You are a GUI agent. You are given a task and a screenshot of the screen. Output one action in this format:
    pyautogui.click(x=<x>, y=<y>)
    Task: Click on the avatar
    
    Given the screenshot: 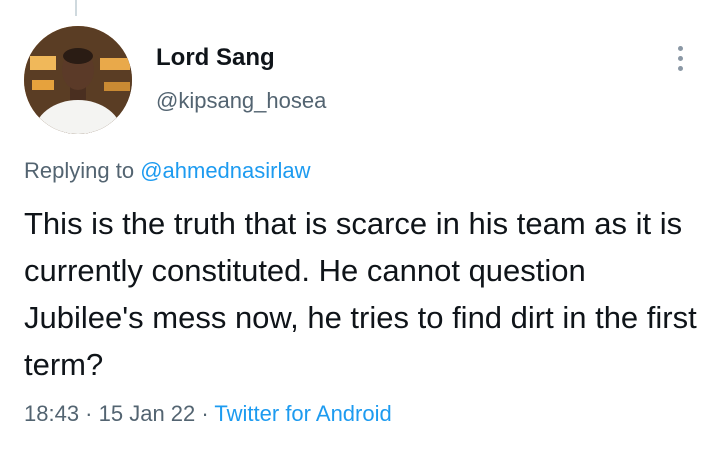 What is the action you would take?
    pyautogui.click(x=78, y=80)
    